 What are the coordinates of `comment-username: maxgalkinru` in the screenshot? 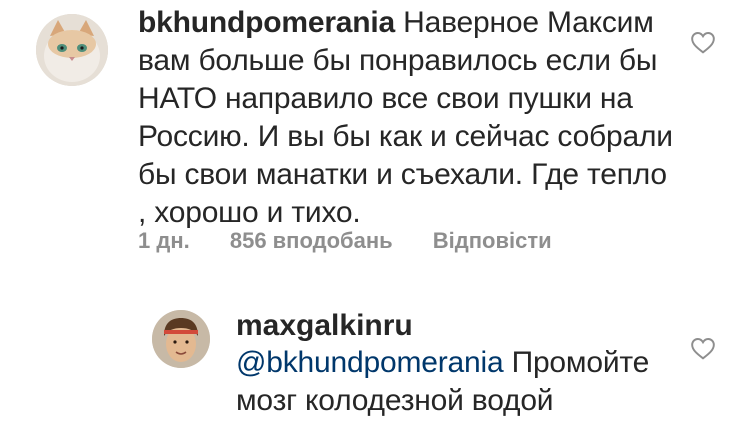 It's located at (324, 326).